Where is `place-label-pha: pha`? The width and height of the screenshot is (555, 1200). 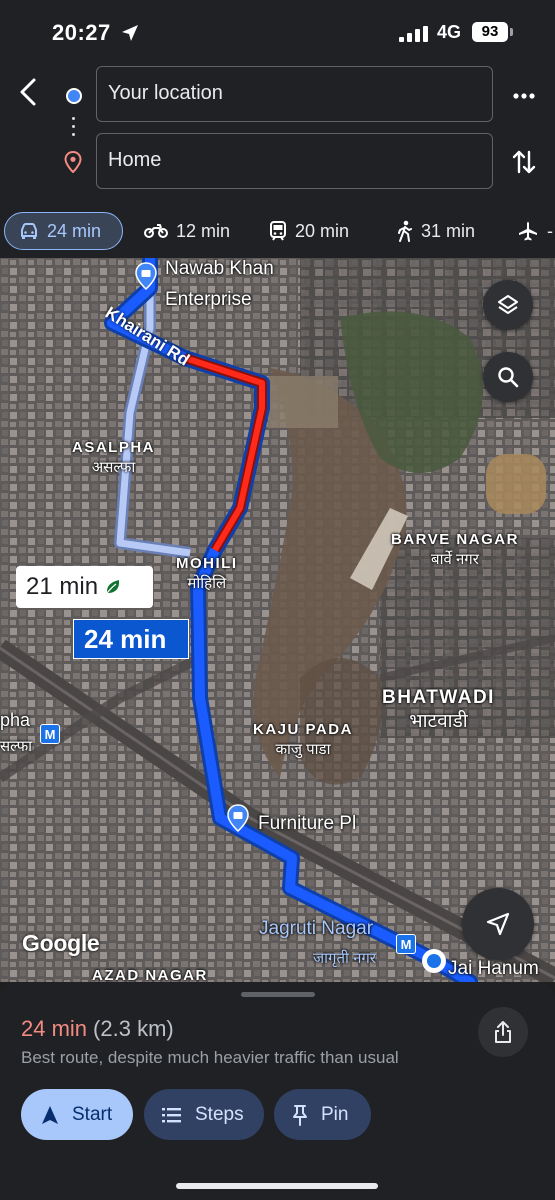 place-label-pha: pha is located at coordinates (15, 720).